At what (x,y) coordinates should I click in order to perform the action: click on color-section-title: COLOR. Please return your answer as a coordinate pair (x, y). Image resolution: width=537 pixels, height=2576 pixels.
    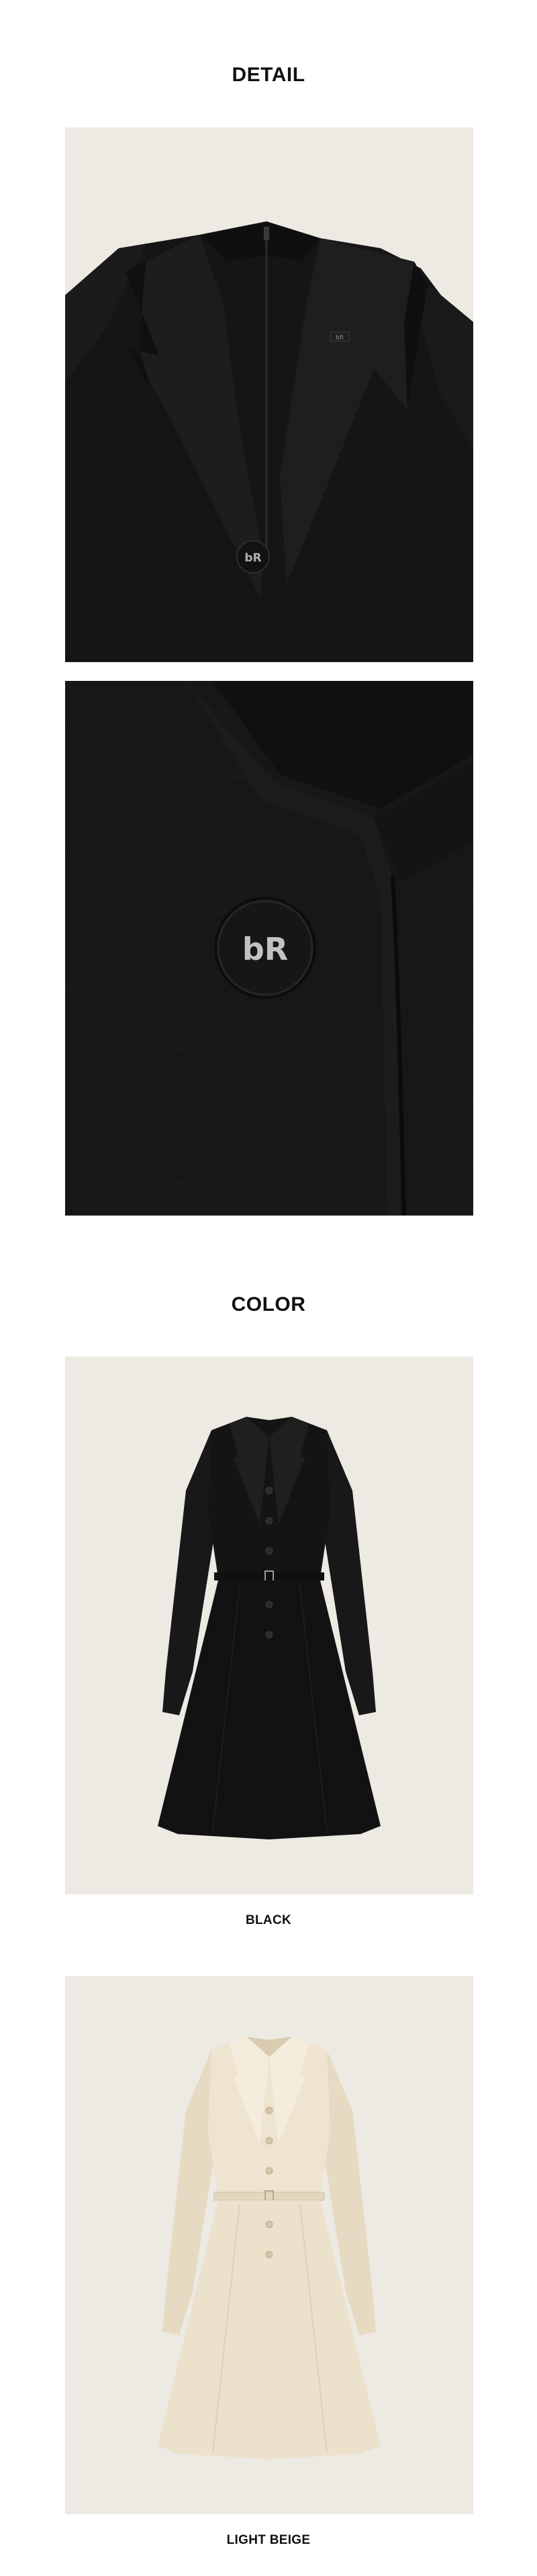
    Looking at the image, I should click on (268, 1304).